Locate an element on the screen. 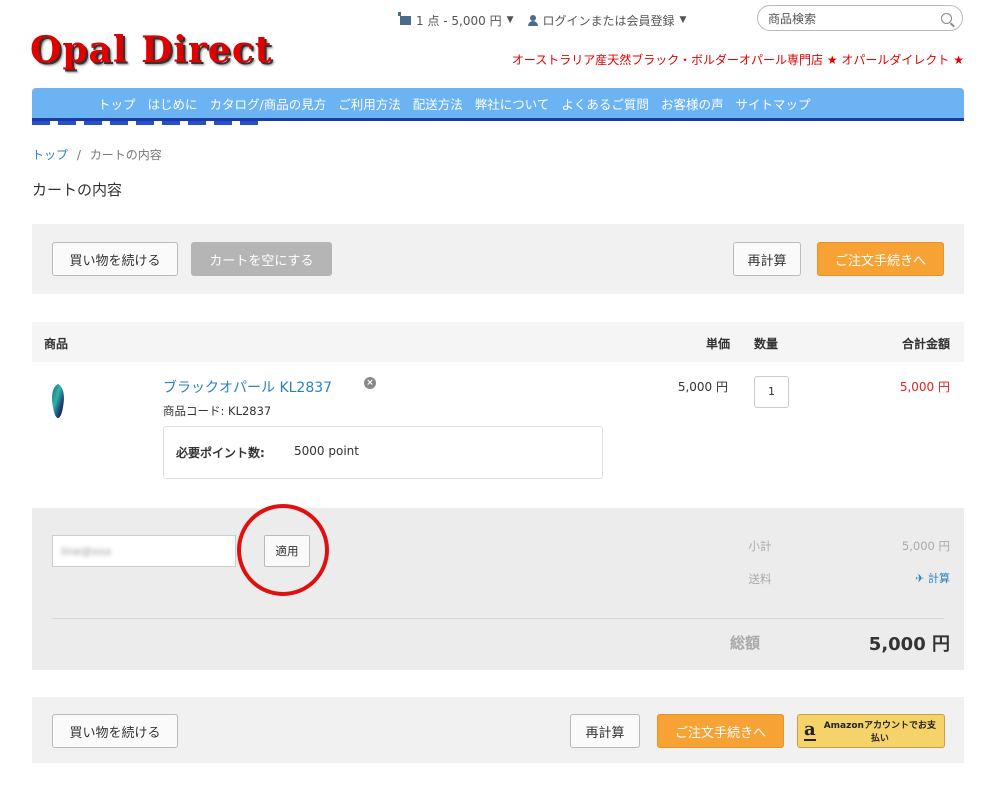  nav-item-reviews: お客様の声 is located at coordinates (692, 103).